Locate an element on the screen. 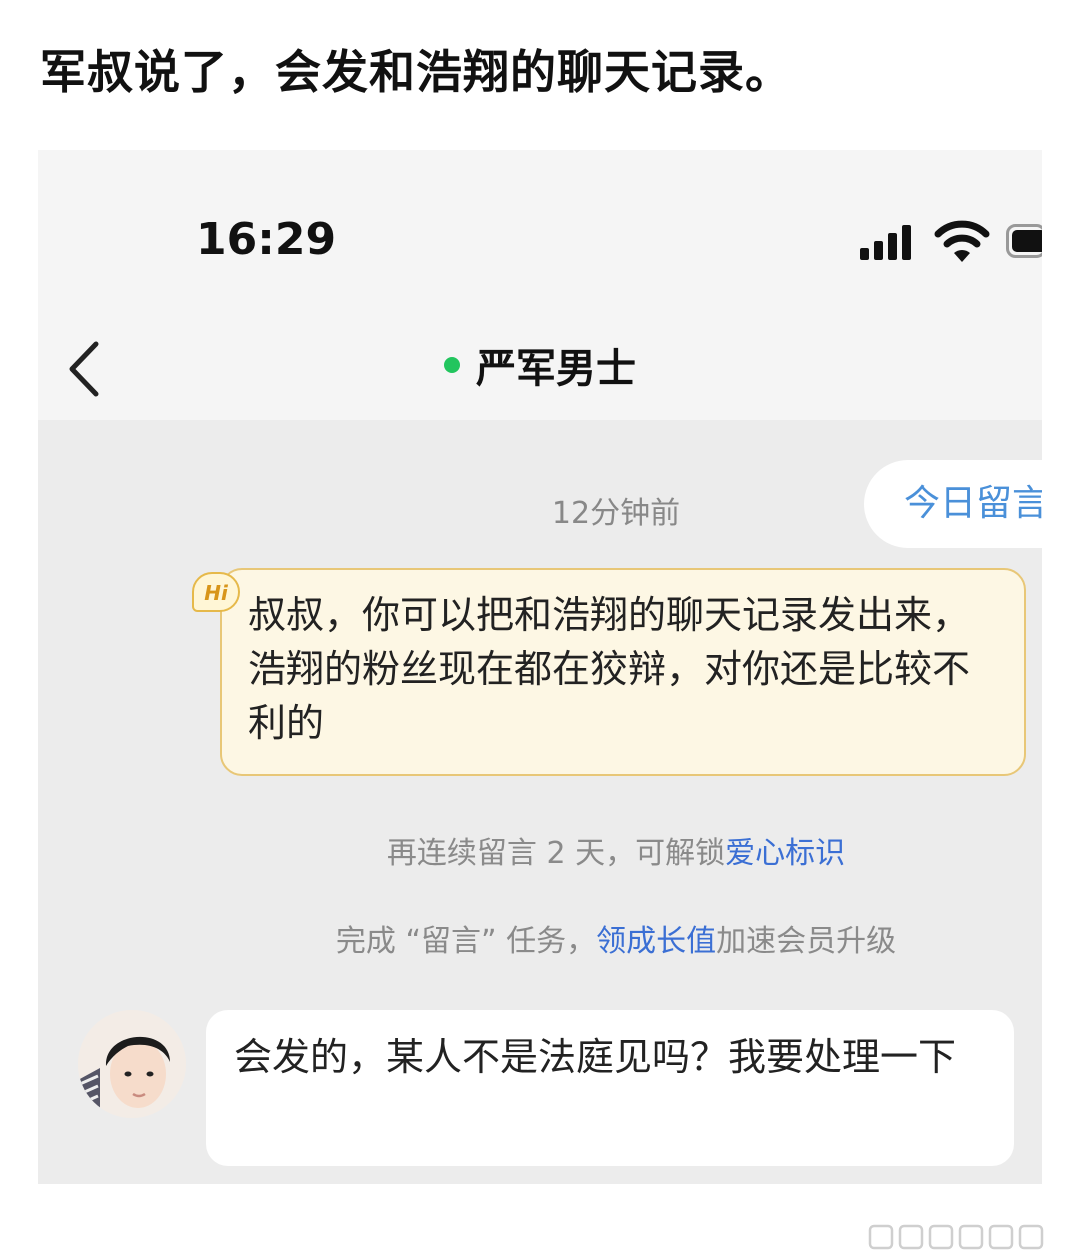 The image size is (1080, 1258). status-time: 16:29 is located at coordinates (266, 239).